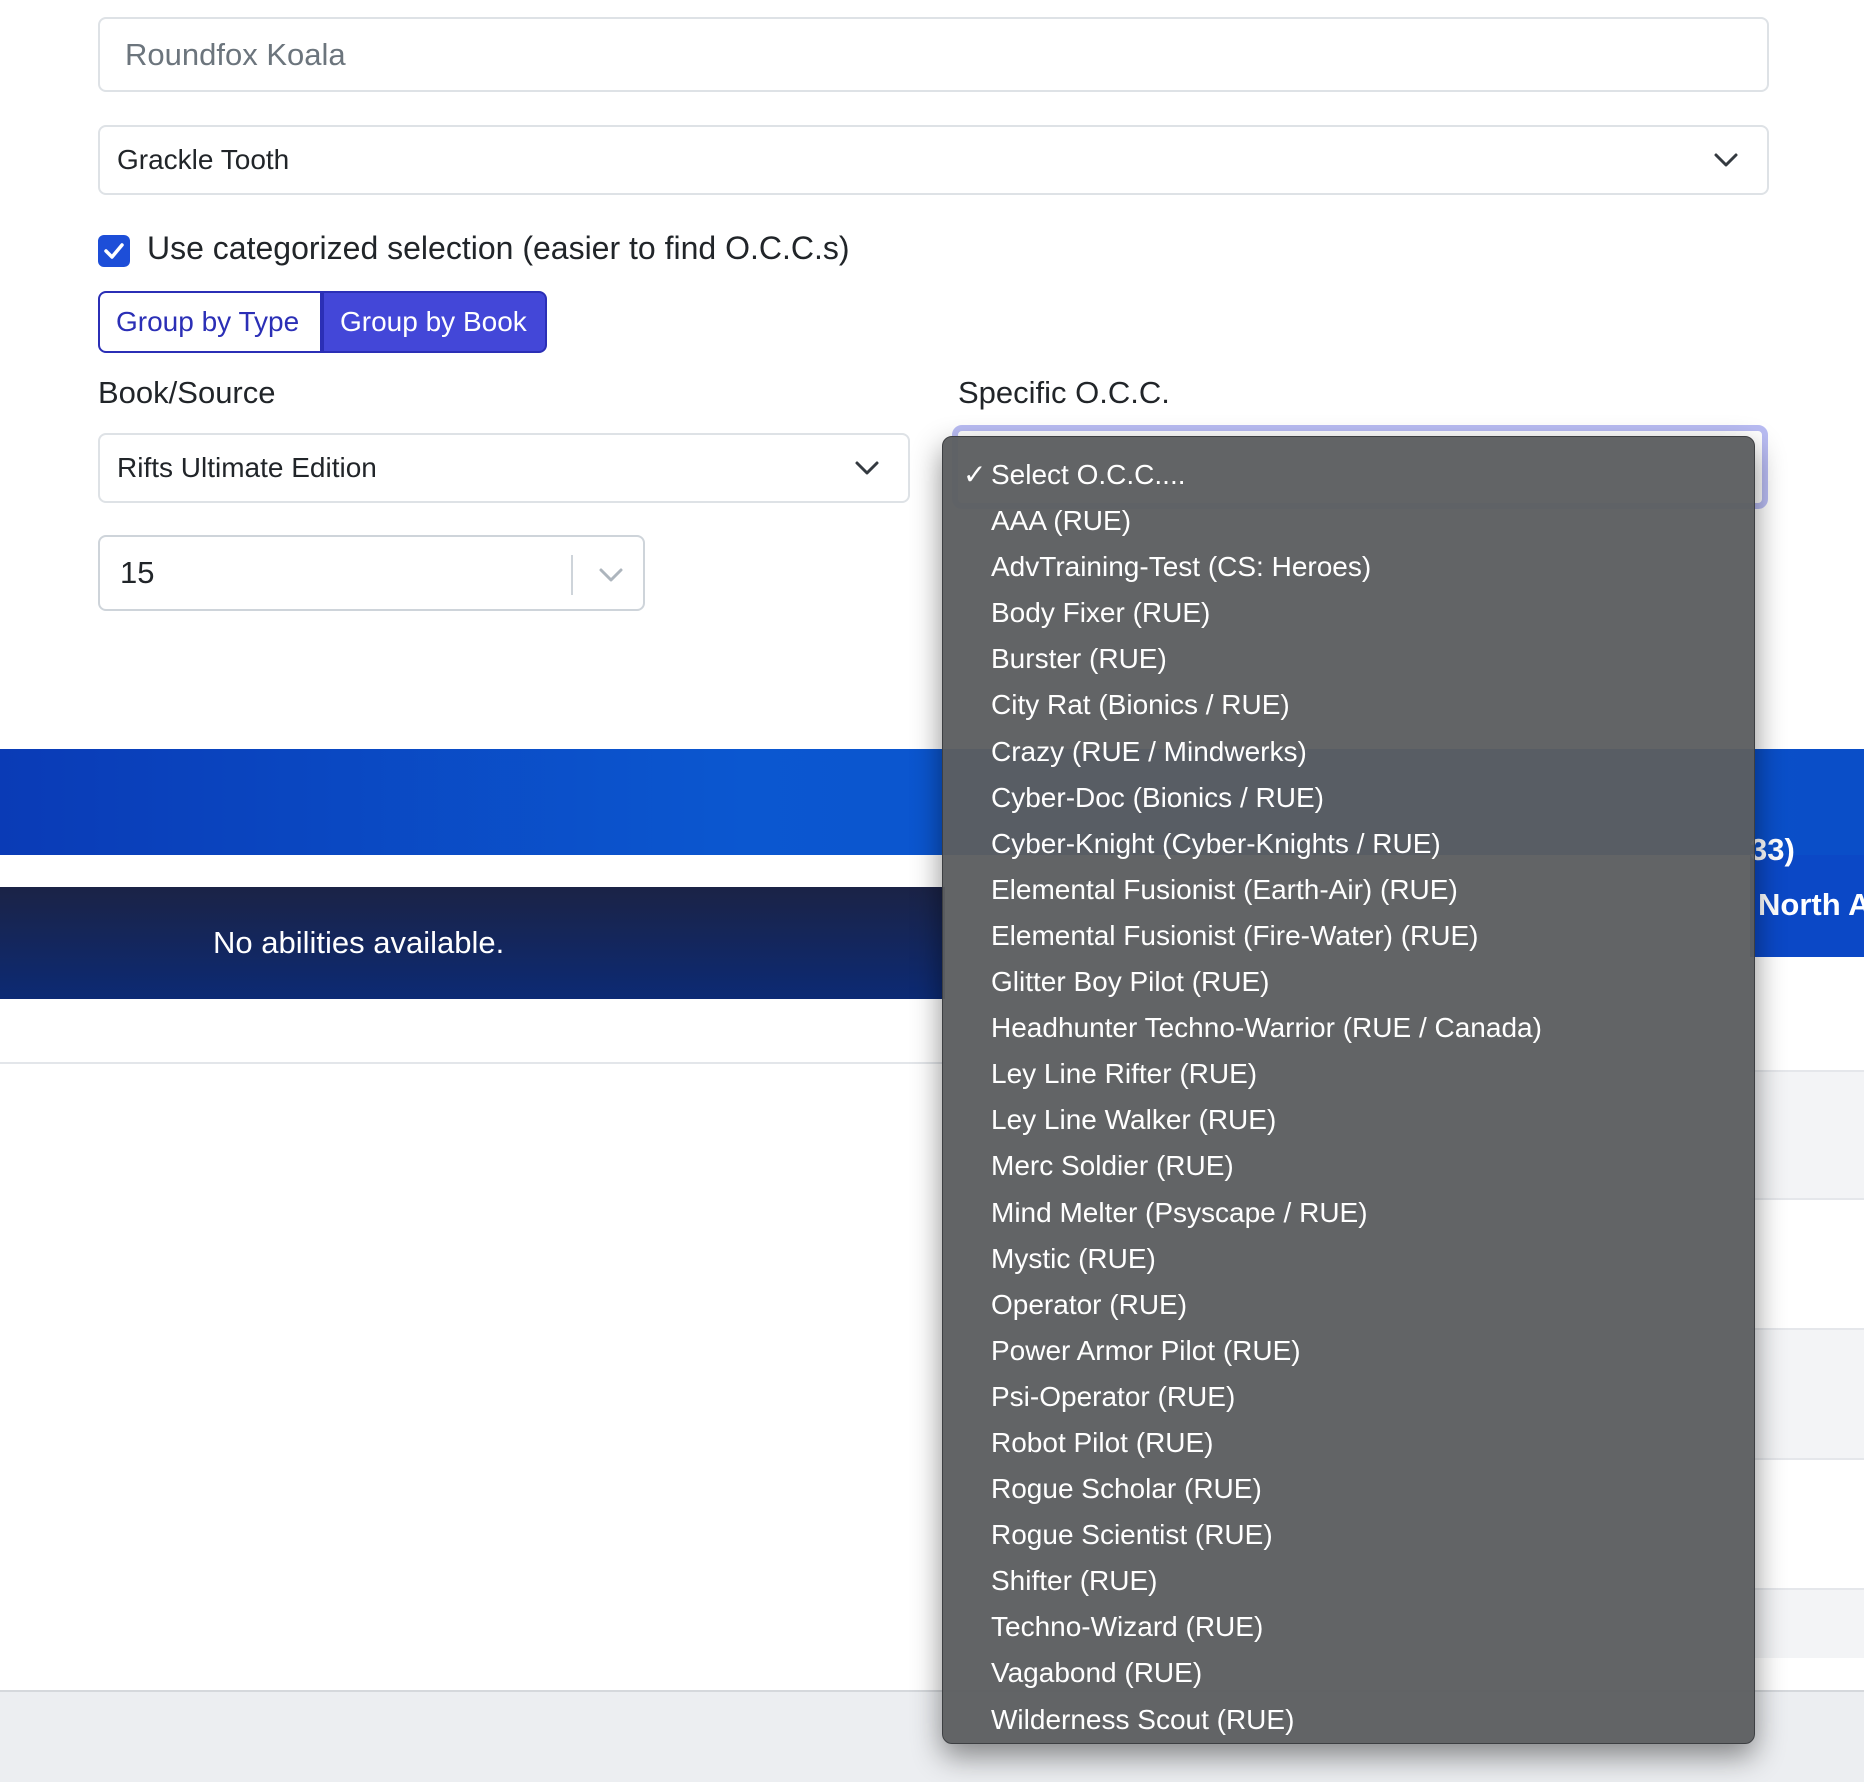  Describe the element at coordinates (1157, 797) in the screenshot. I see `occ-option-label: Cyber-Doc (Bionics / RUE)` at that location.